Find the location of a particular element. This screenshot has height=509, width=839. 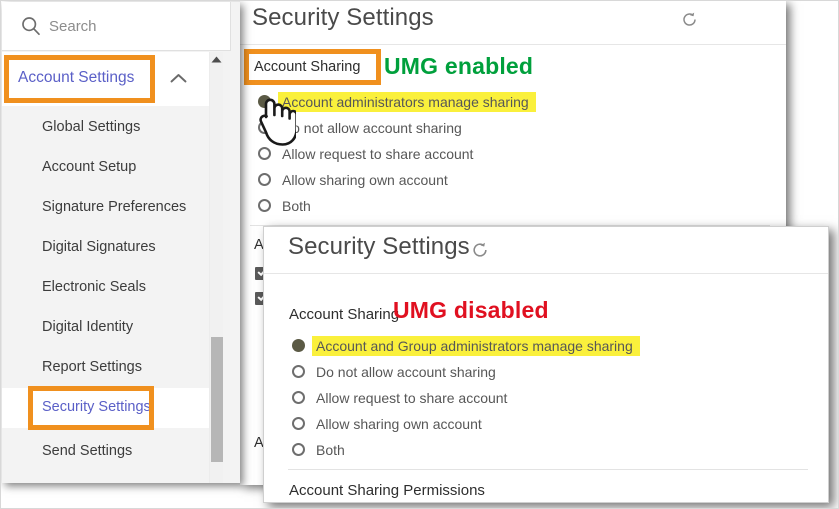

radio-option-row: Do not allow account sharing is located at coordinates (394, 371).